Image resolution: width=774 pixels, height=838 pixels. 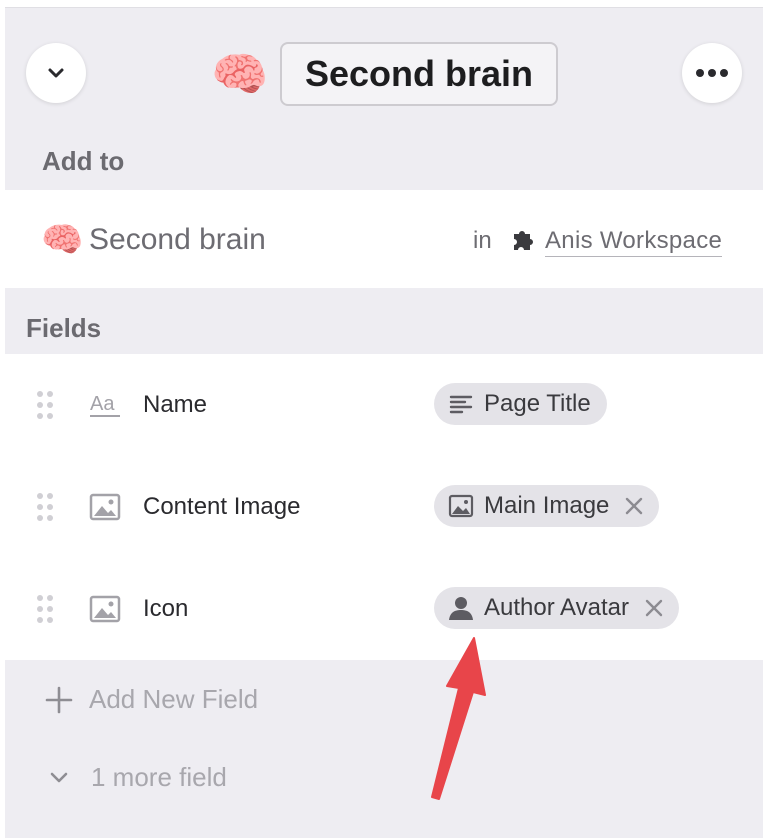 I want to click on add-new-field-label: Add New Field, so click(x=174, y=699).